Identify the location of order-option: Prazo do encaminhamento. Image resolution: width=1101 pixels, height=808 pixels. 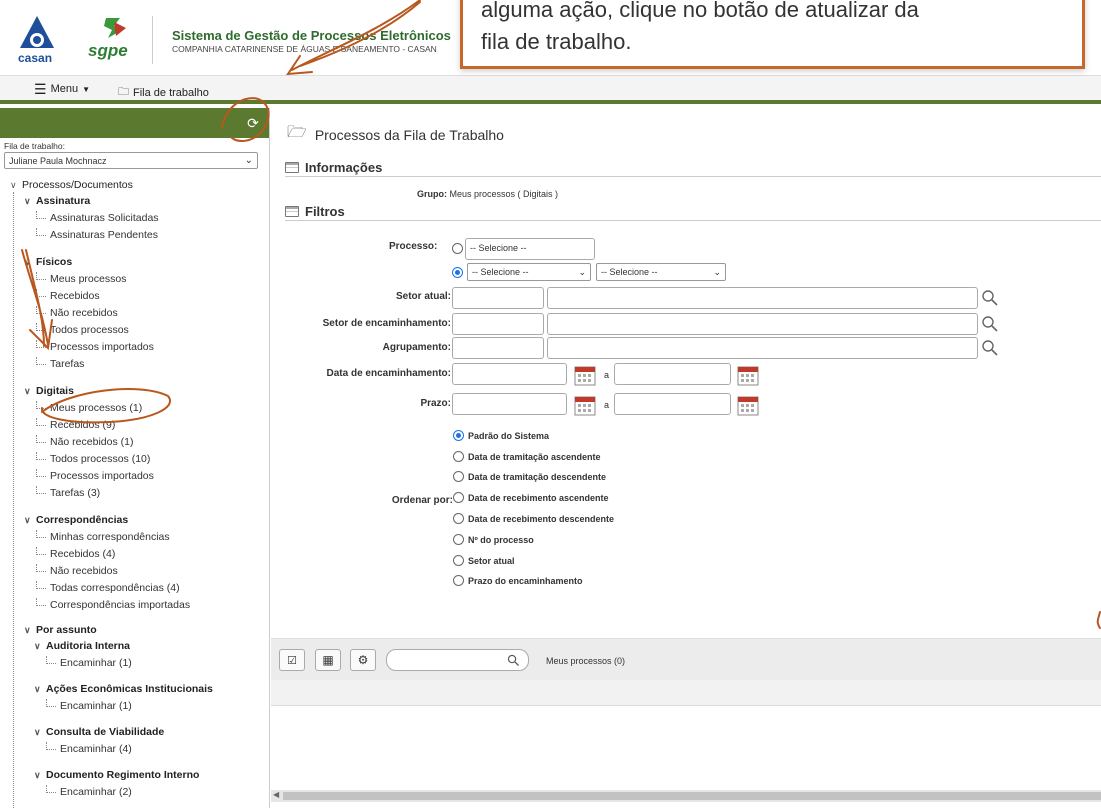
(518, 580).